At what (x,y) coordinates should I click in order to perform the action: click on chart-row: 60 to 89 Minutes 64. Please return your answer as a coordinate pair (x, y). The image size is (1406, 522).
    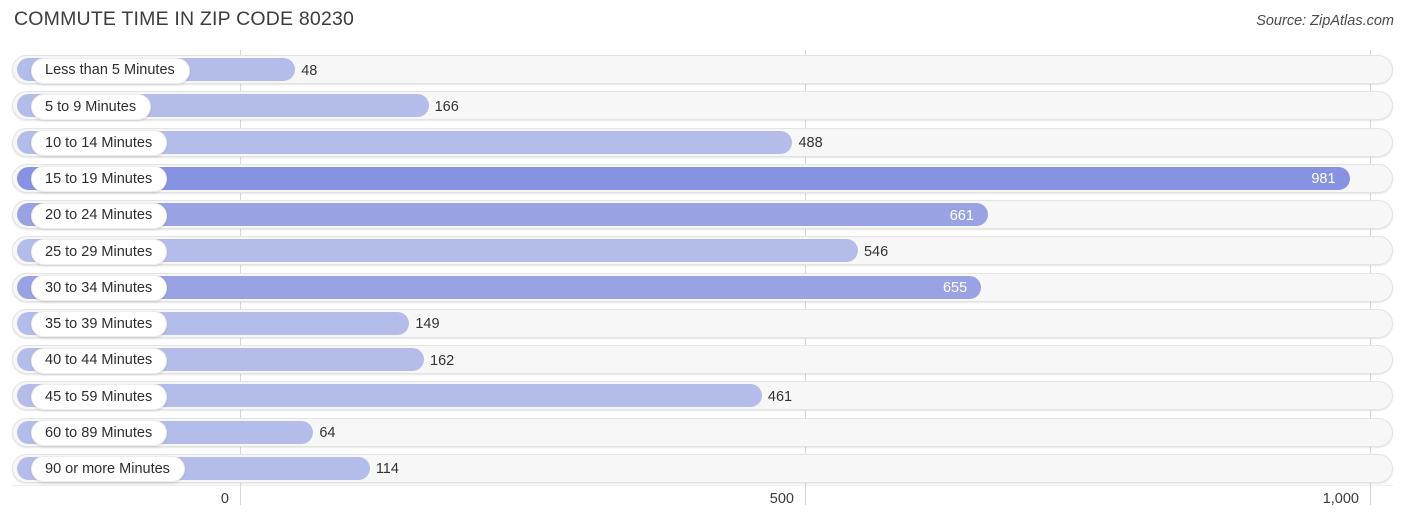
    Looking at the image, I should click on (702, 432).